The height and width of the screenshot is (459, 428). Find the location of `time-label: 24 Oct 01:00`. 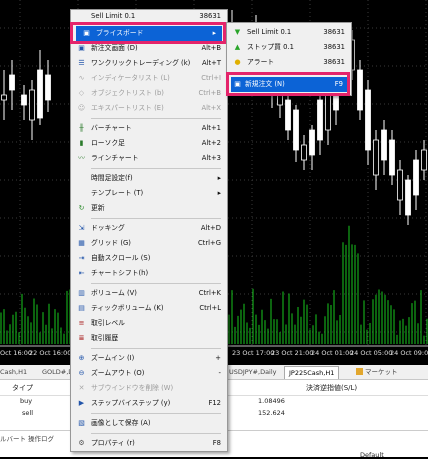

time-label: 24 Oct 01:00 is located at coordinates (332, 353).